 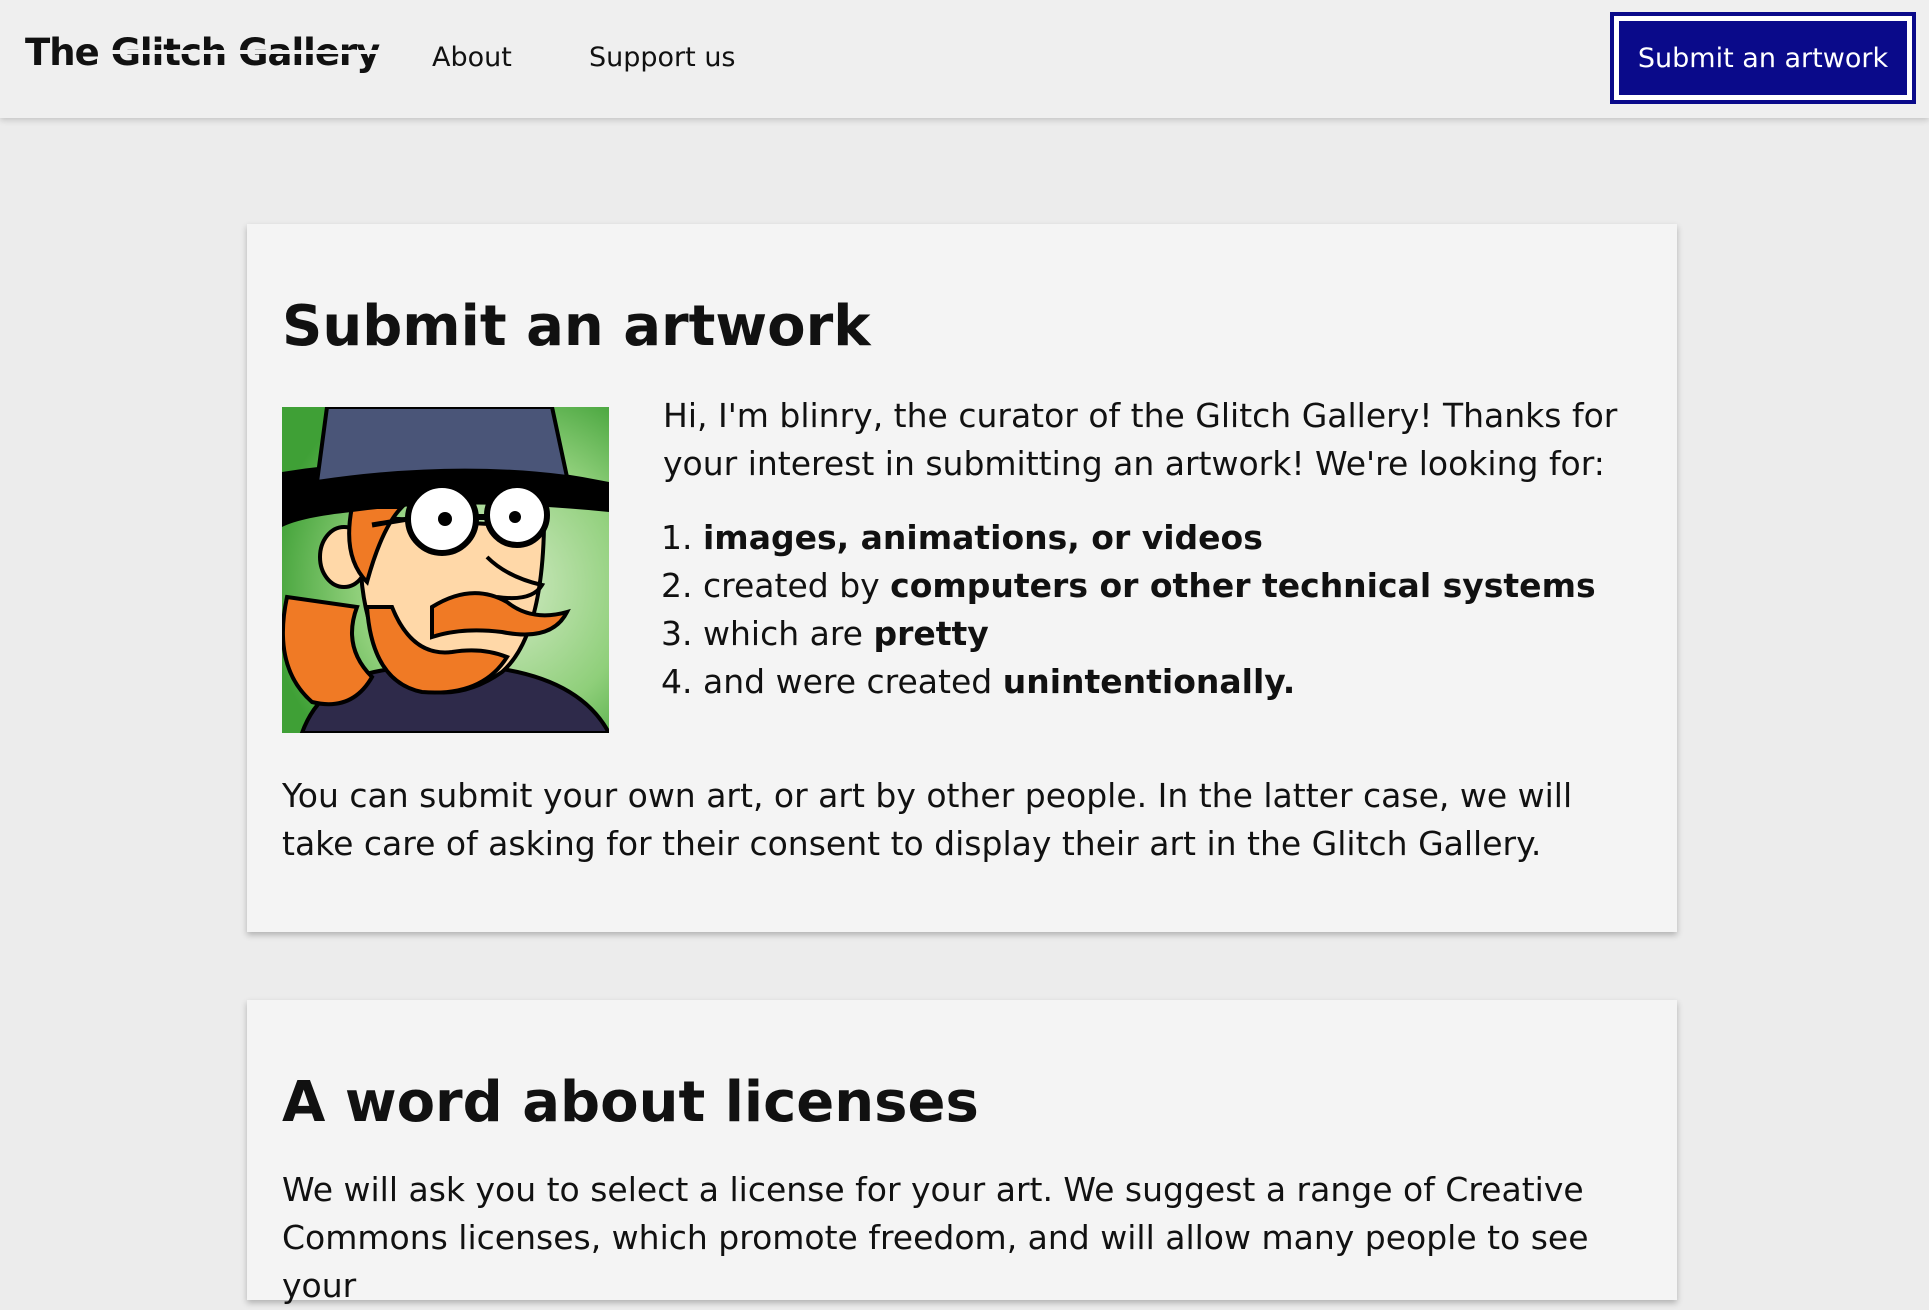 I want to click on site-logo: The Glitch Gallery, so click(x=202, y=53).